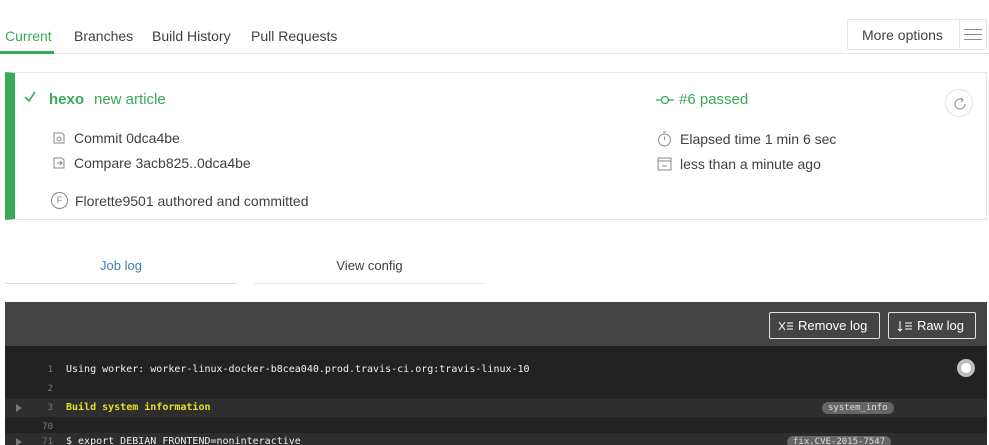  I want to click on author-row: F Florette9501 authored and committed, so click(179, 200).